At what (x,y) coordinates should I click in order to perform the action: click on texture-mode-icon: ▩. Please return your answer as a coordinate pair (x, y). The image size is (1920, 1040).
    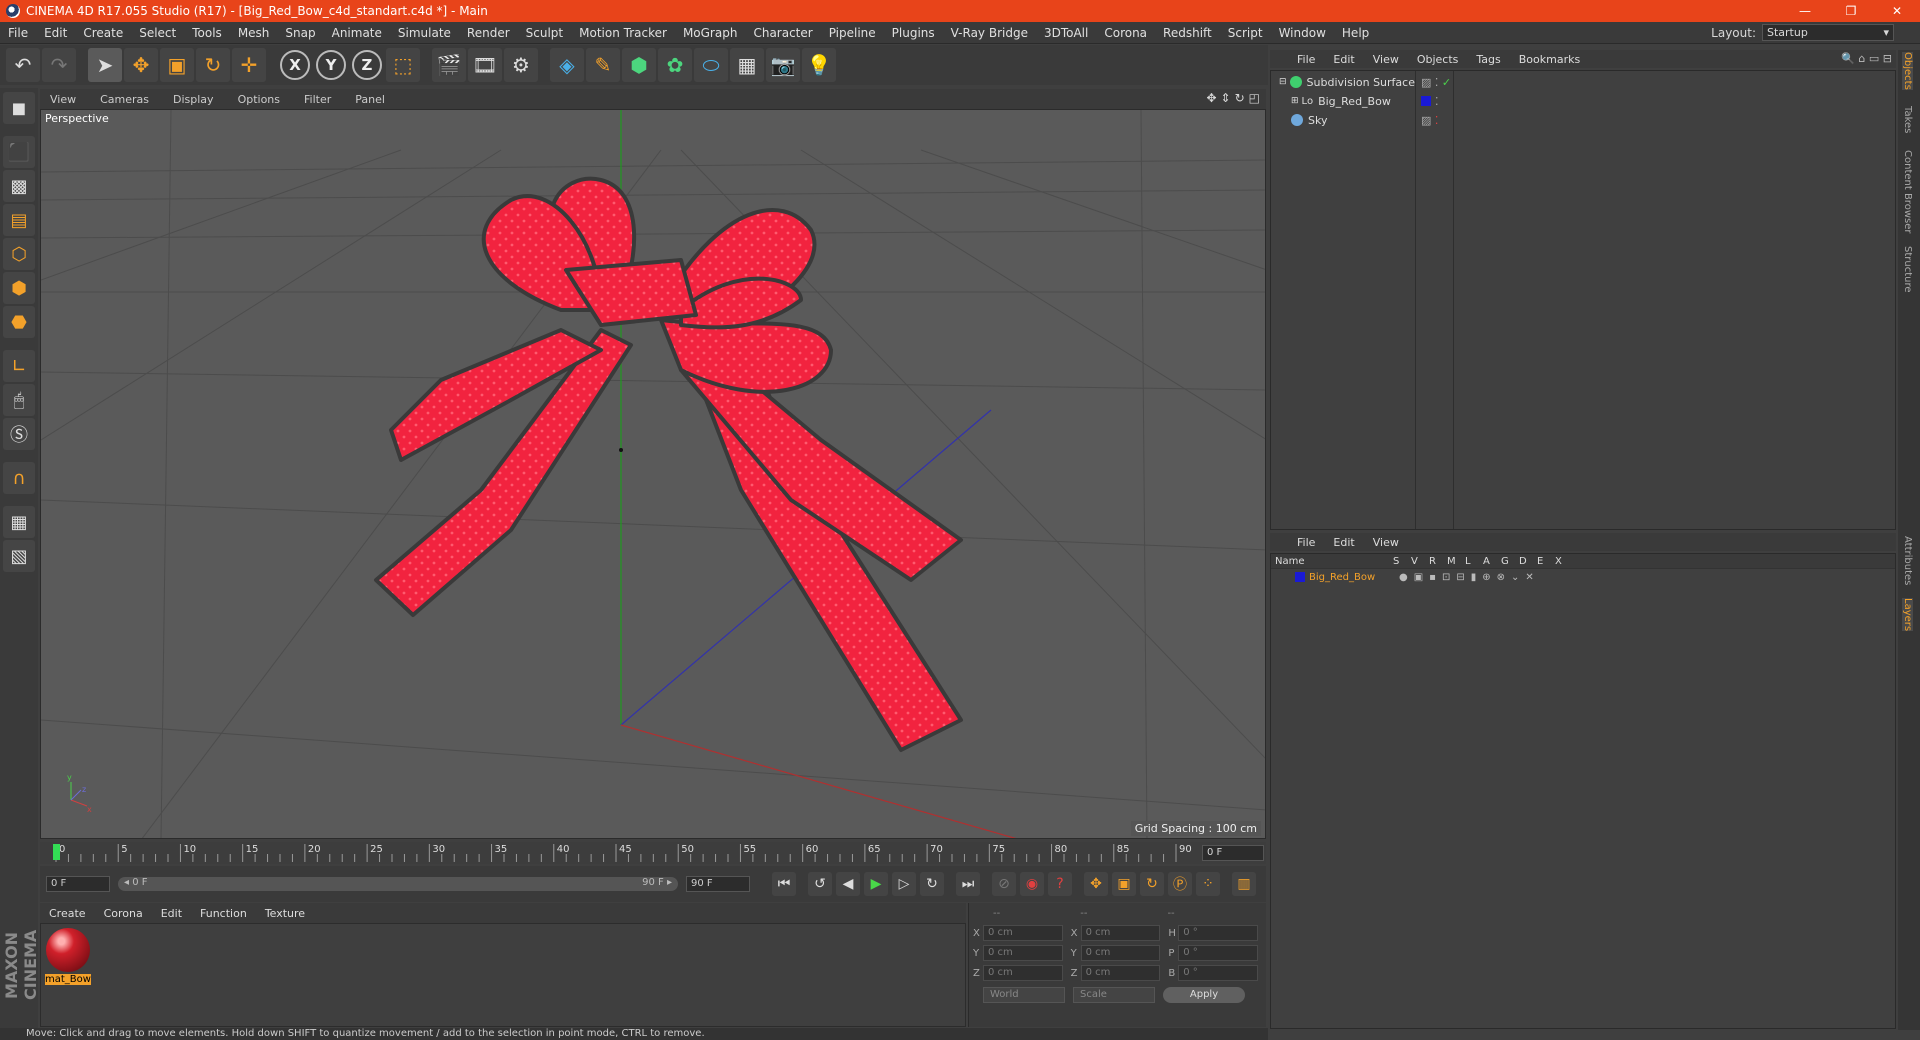
    Looking at the image, I should click on (19, 186).